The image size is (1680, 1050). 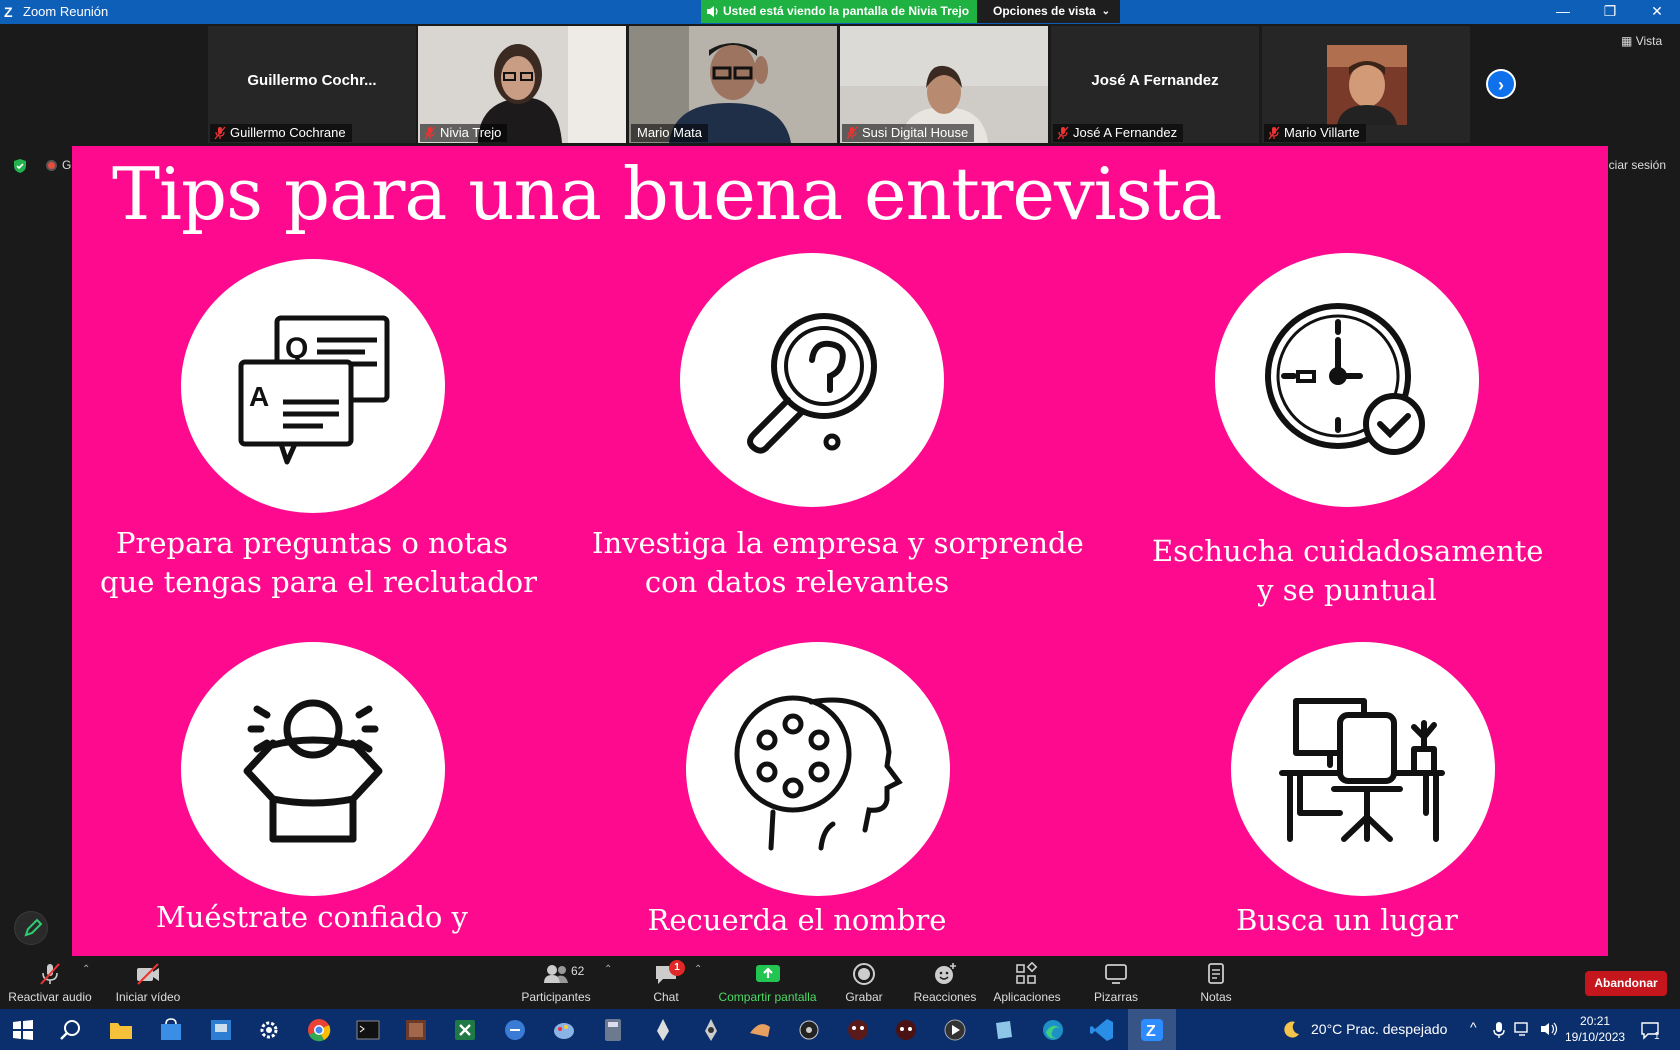 I want to click on windows-start-icon, so click(x=23, y=1030).